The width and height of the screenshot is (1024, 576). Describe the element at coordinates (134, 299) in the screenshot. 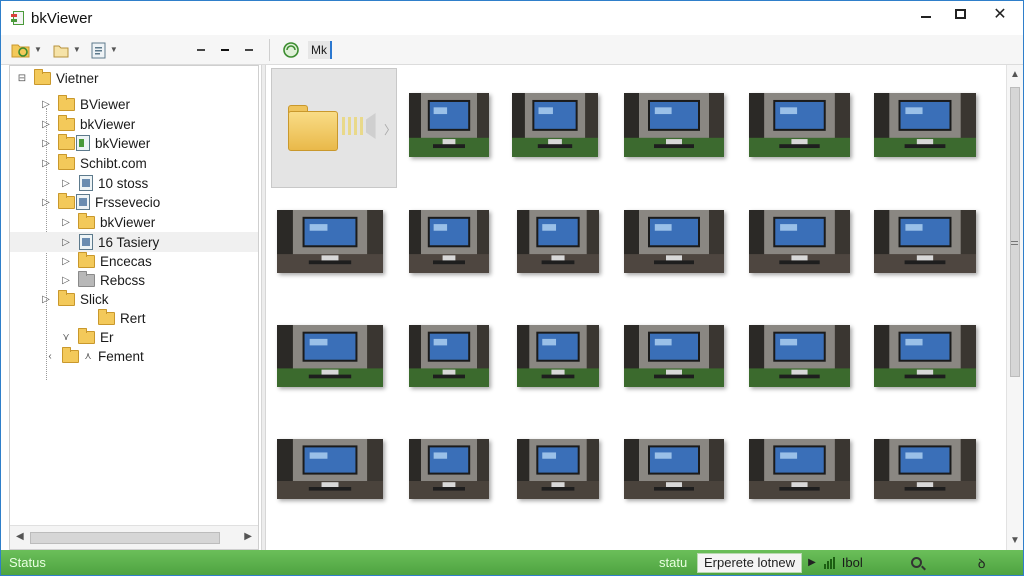

I see `tree-item: ▷ Slick` at that location.